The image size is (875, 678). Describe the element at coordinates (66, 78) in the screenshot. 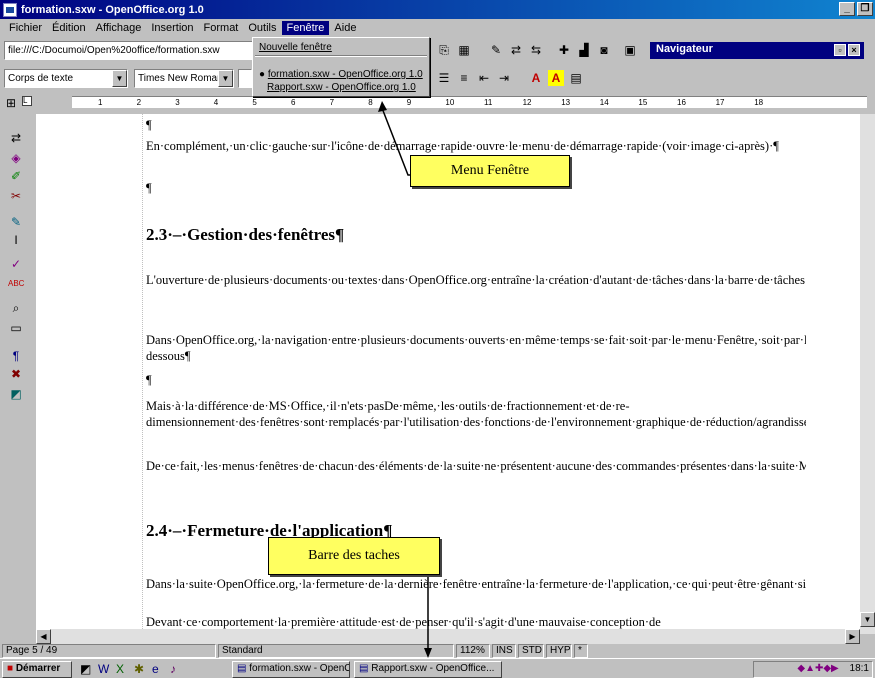

I see `paragraph-style-select: Corps de texte ▼` at that location.